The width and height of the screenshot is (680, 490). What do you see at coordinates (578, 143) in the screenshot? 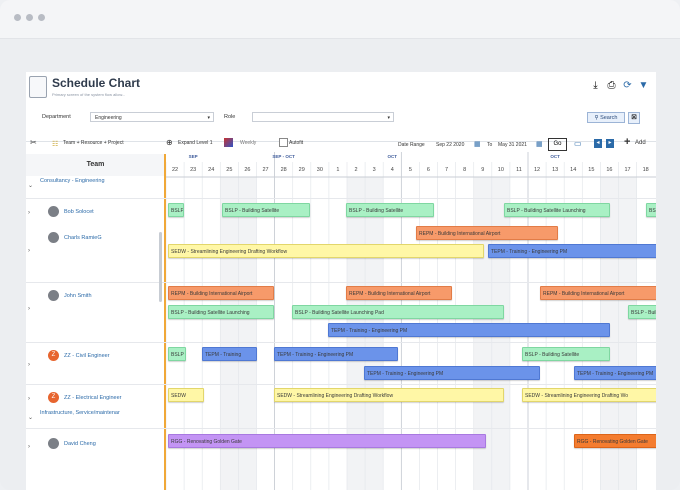
I see `today-icon: ▭` at bounding box center [578, 143].